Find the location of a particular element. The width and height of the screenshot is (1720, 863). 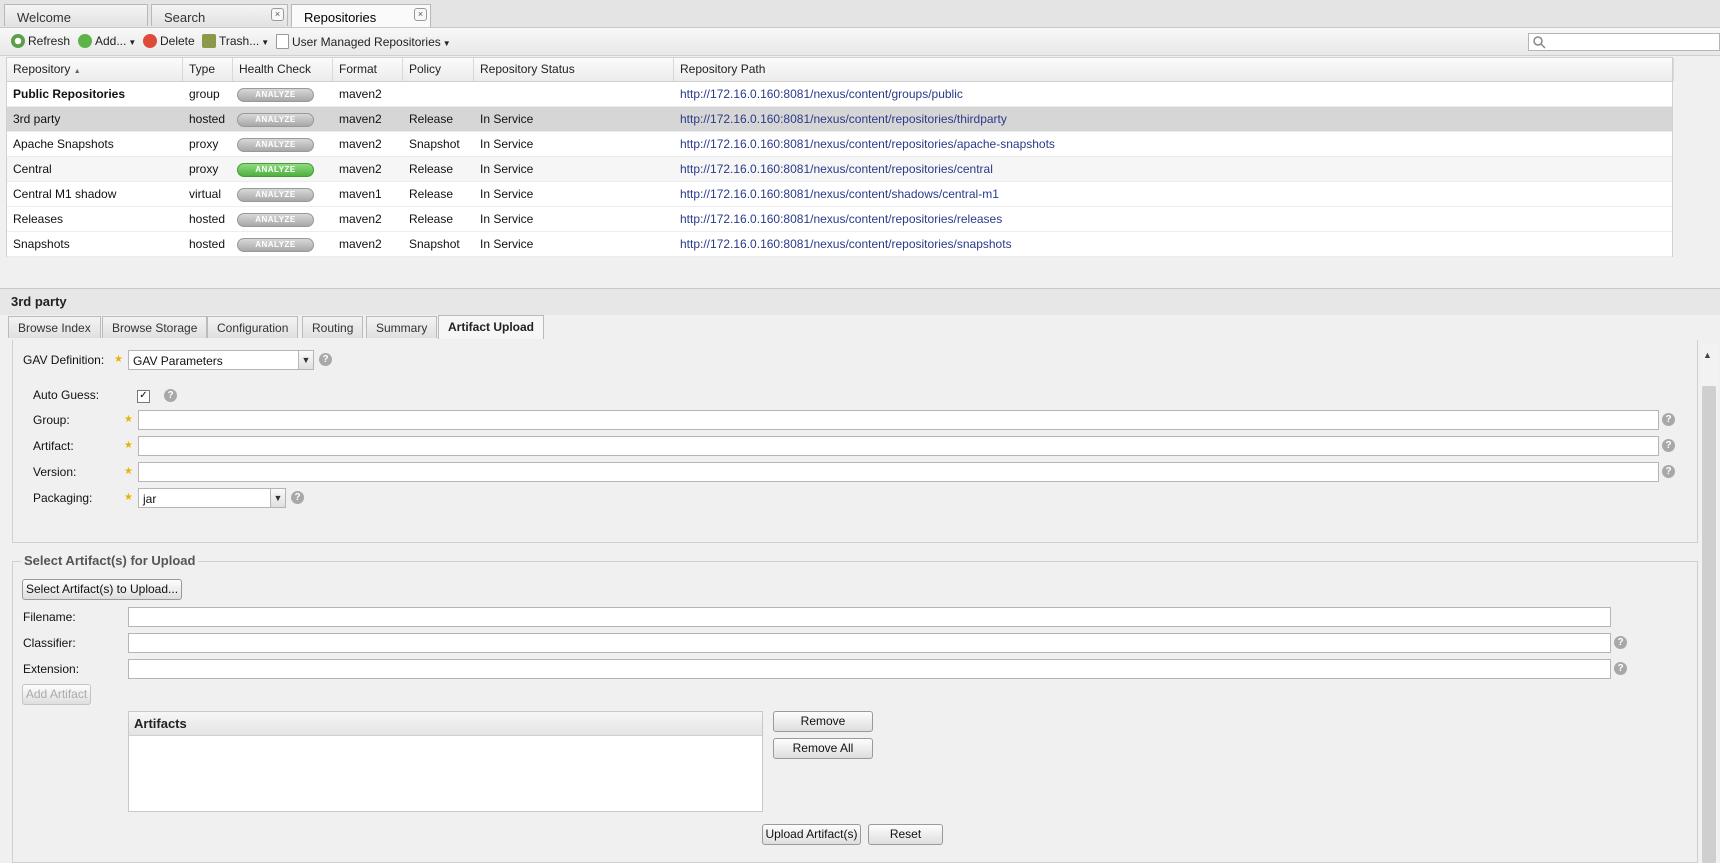

classifier-field is located at coordinates (869, 643).